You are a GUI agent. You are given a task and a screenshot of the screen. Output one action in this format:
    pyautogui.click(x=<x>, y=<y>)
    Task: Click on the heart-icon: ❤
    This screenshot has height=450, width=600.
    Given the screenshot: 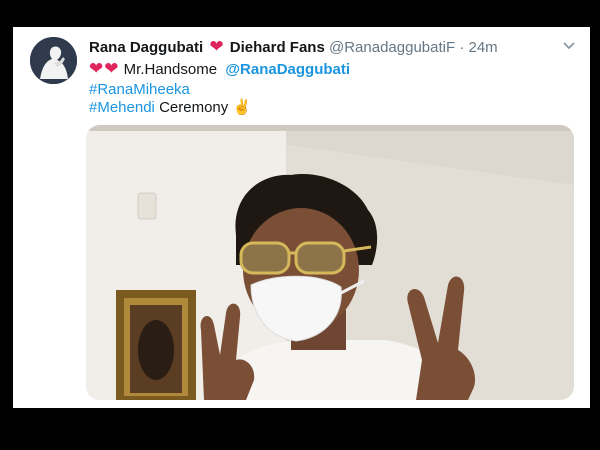 What is the action you would take?
    pyautogui.click(x=216, y=46)
    